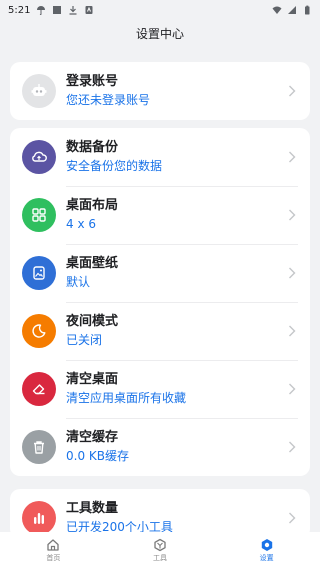 The height and width of the screenshot is (568, 320). I want to click on login-title: 登录账号, so click(92, 81).